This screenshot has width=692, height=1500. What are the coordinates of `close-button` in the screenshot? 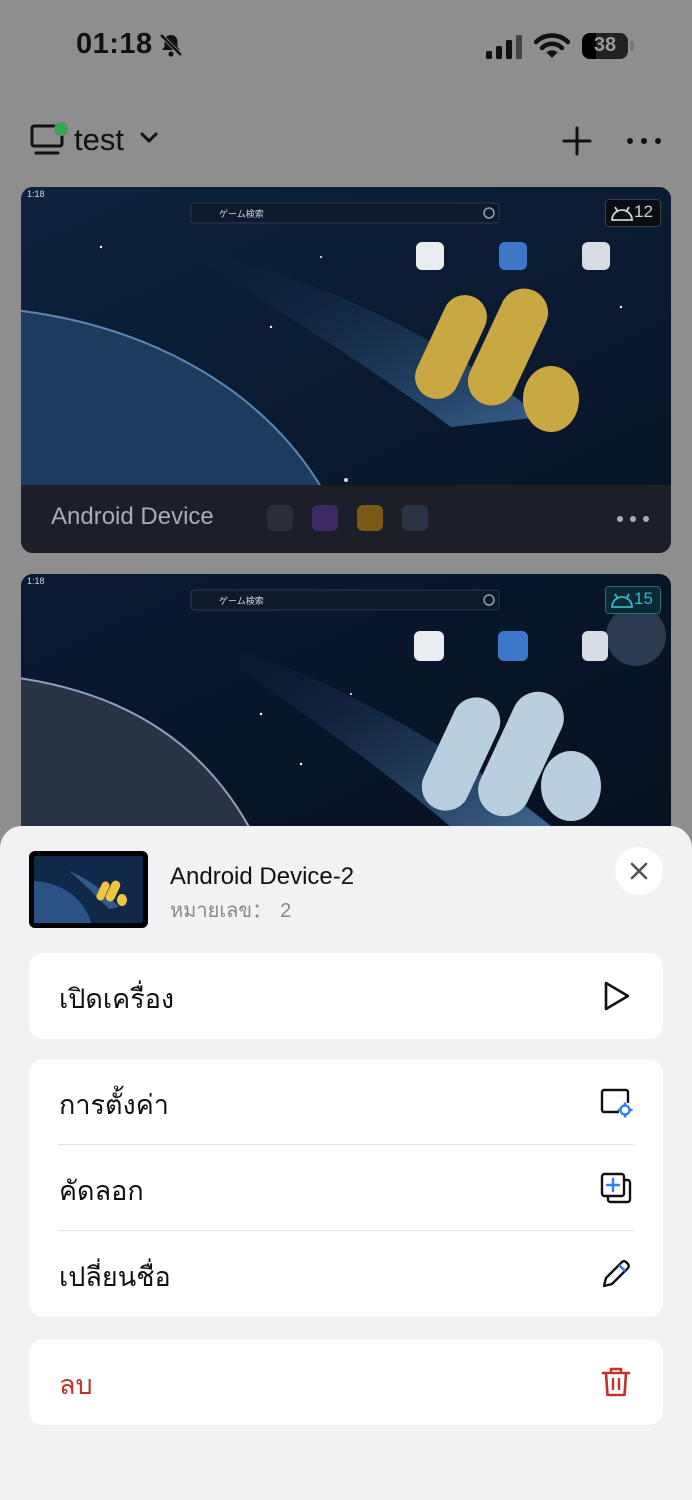 It's located at (639, 871).